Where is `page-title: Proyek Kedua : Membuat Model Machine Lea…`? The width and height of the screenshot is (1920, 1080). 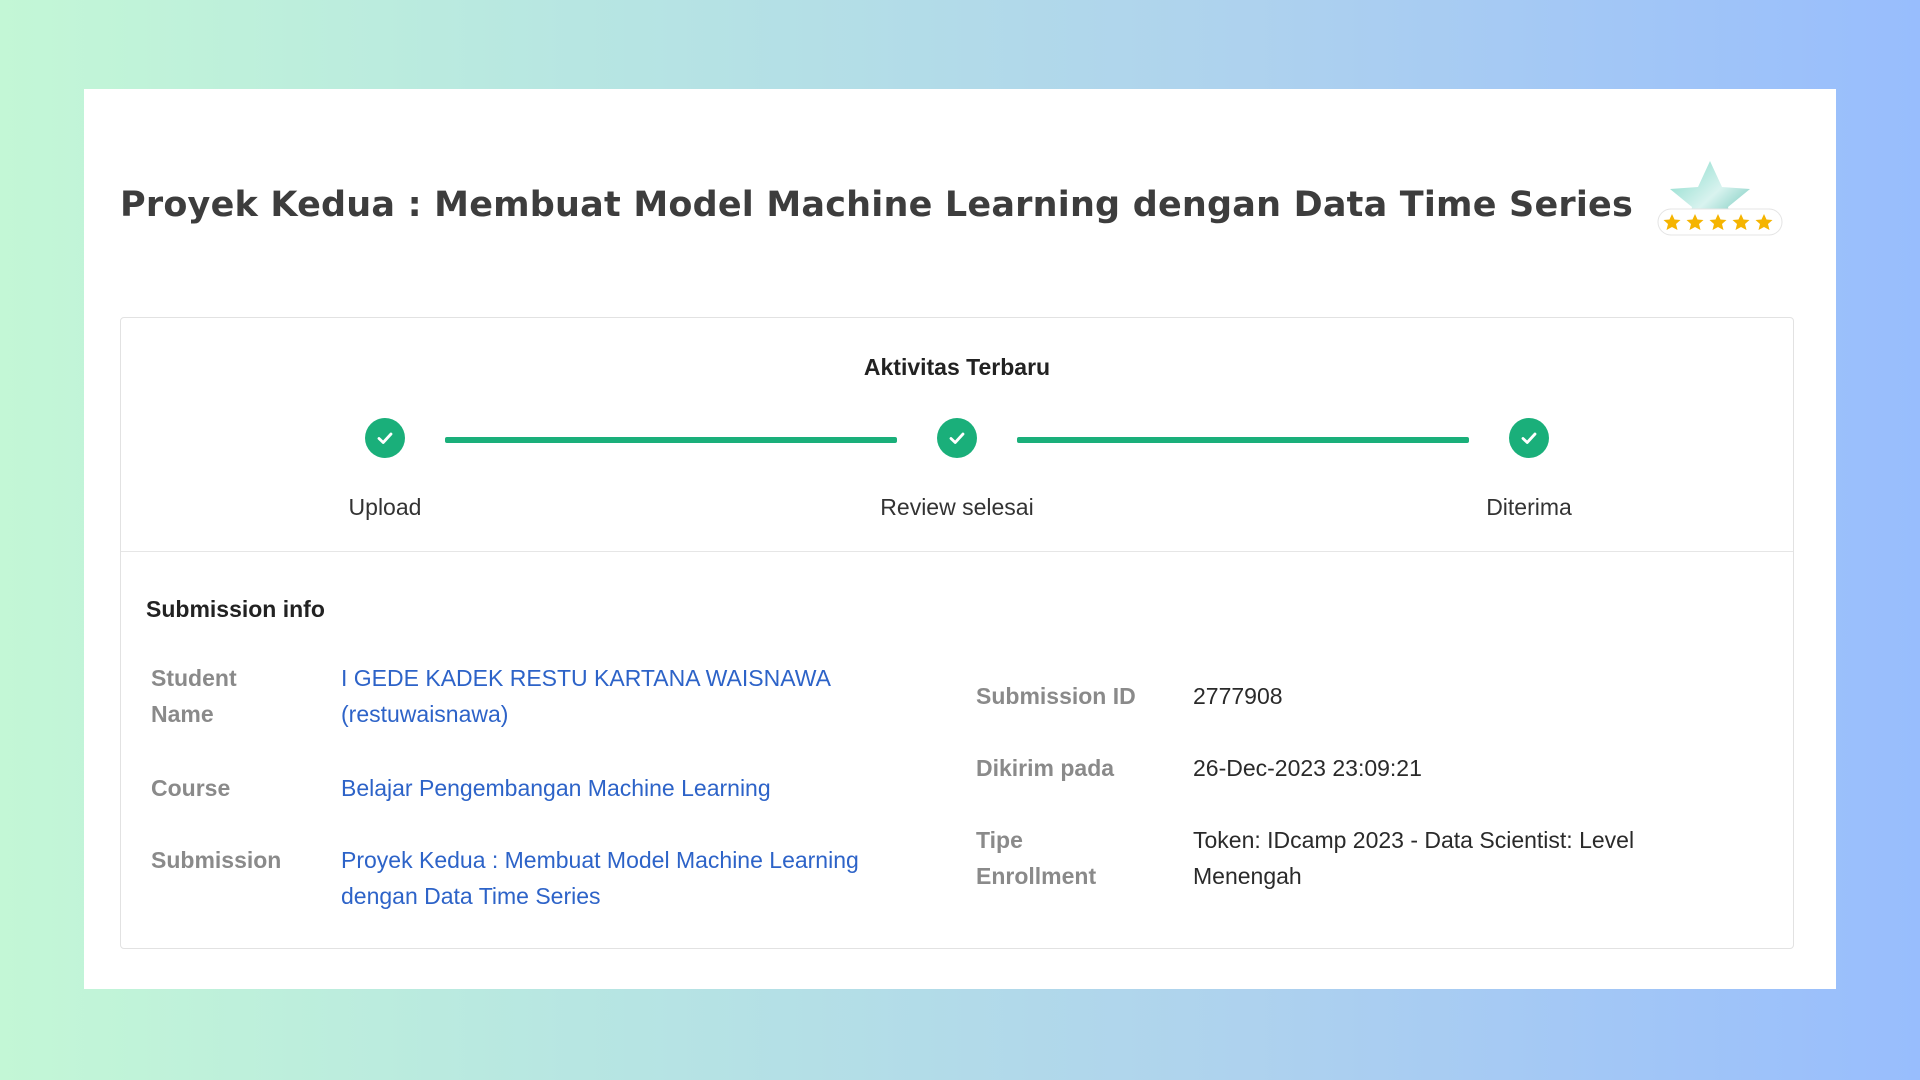
page-title: Proyek Kedua : Membuat Model Machine Lea… is located at coordinates (877, 205).